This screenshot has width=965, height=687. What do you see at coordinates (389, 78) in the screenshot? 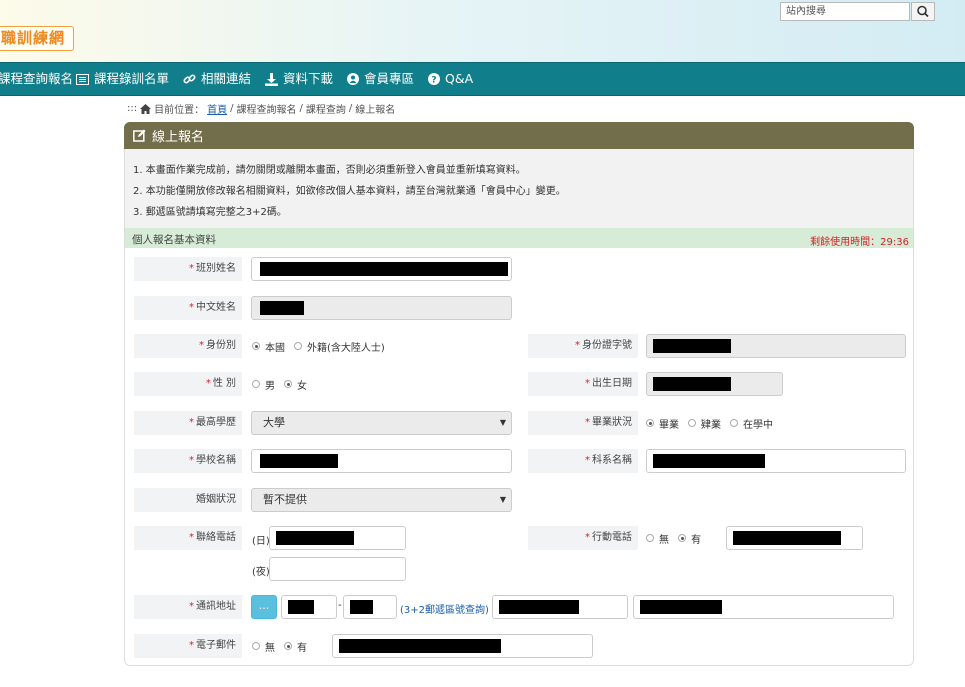
I see `nav-label: 會員專區` at bounding box center [389, 78].